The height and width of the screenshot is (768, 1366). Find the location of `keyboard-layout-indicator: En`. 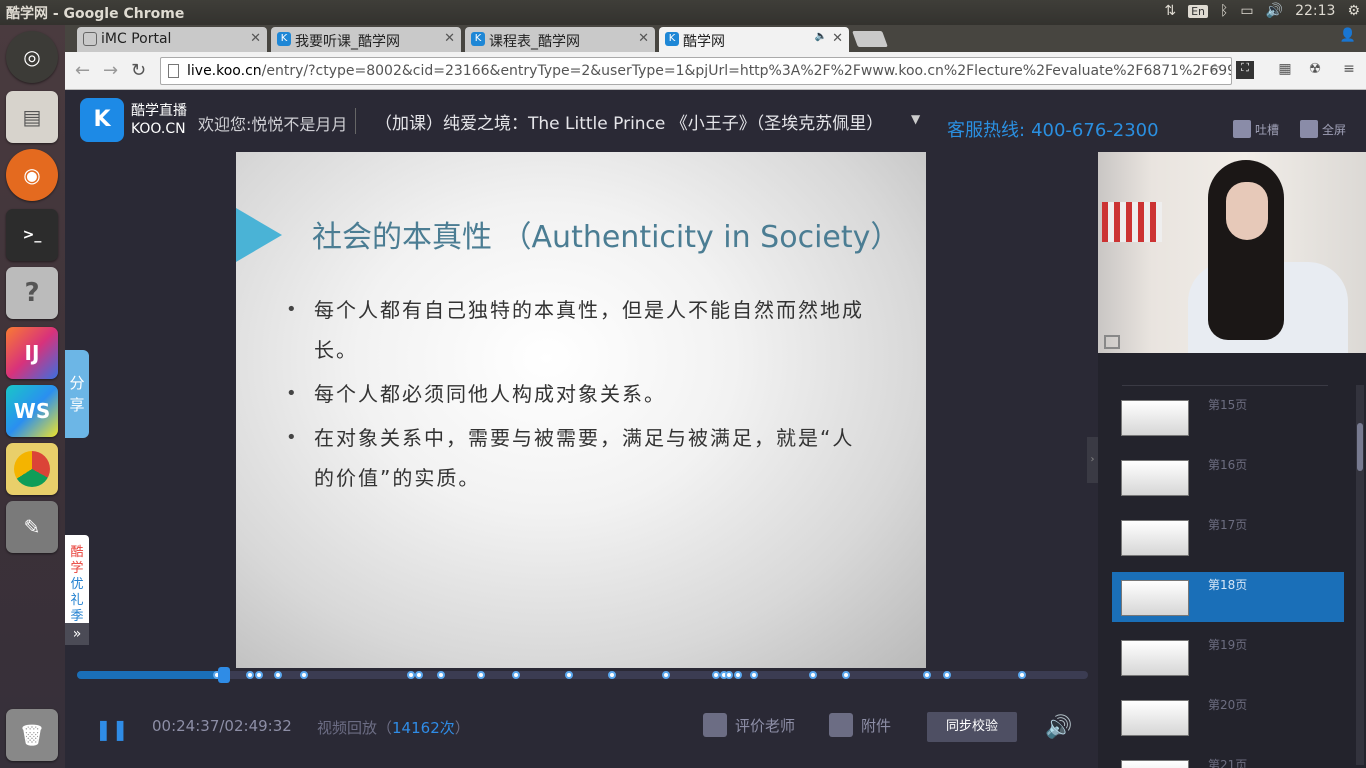

keyboard-layout-indicator: En is located at coordinates (1198, 11).